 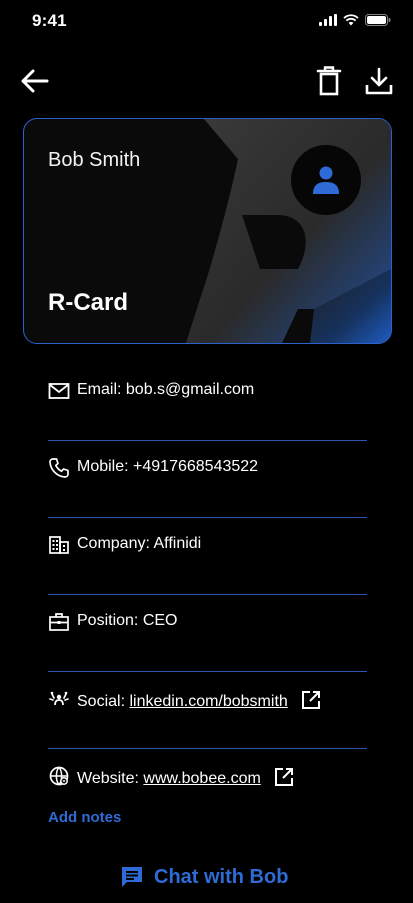 I want to click on download-button, so click(x=379, y=81).